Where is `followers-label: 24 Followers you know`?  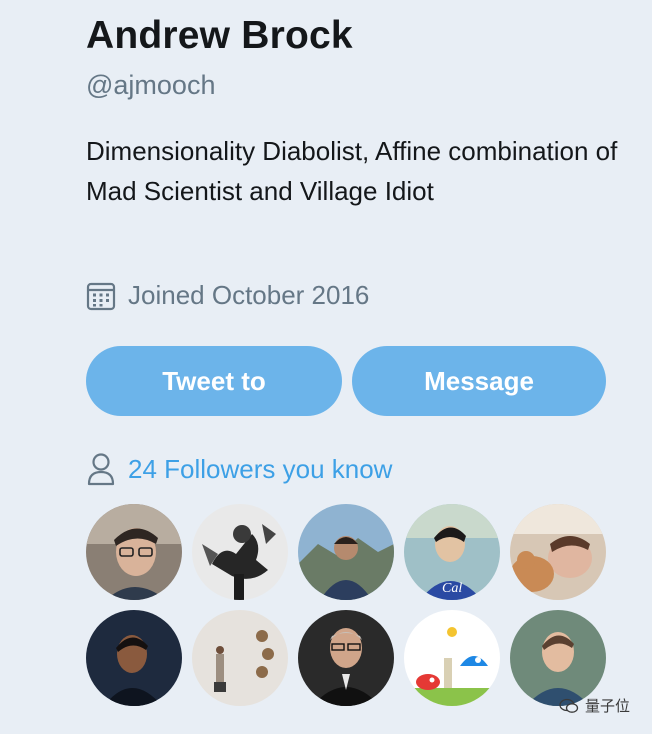
followers-label: 24 Followers you know is located at coordinates (260, 468).